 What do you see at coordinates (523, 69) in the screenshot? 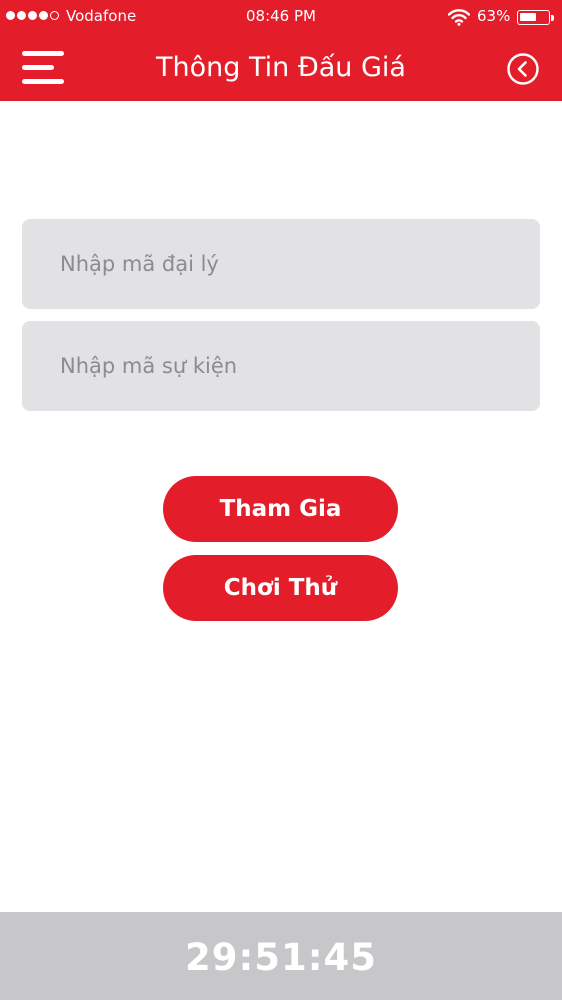
I see `back-circle-icon` at bounding box center [523, 69].